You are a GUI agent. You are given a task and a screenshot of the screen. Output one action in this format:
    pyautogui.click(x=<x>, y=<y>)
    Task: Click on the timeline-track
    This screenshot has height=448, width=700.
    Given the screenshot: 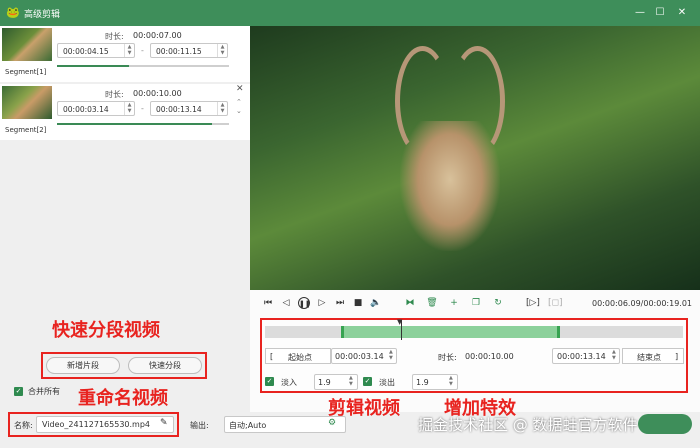 What is the action you would take?
    pyautogui.click(x=474, y=332)
    